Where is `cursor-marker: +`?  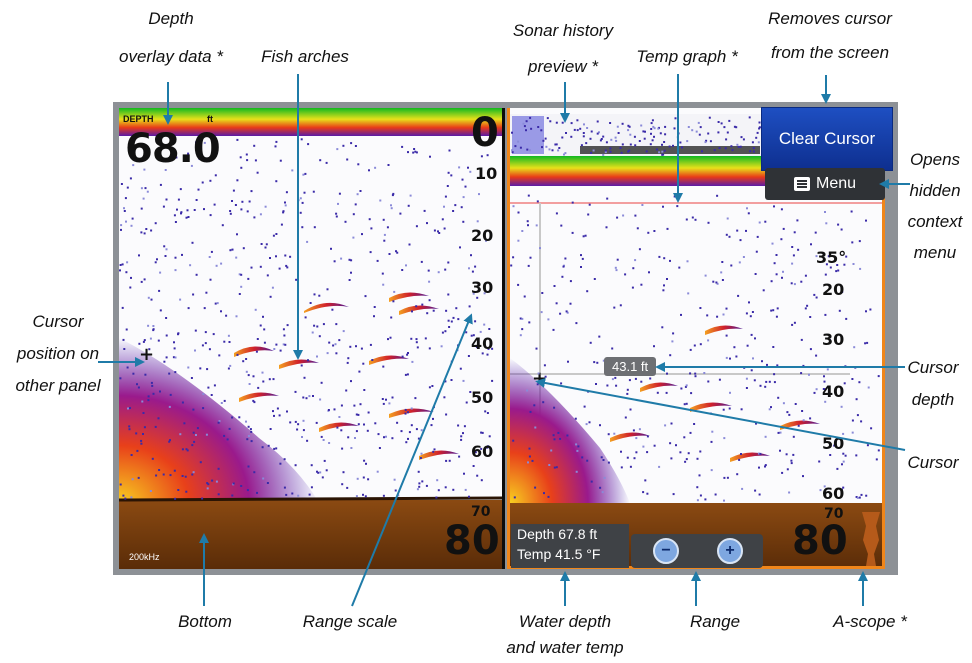 cursor-marker: + is located at coordinates (539, 378).